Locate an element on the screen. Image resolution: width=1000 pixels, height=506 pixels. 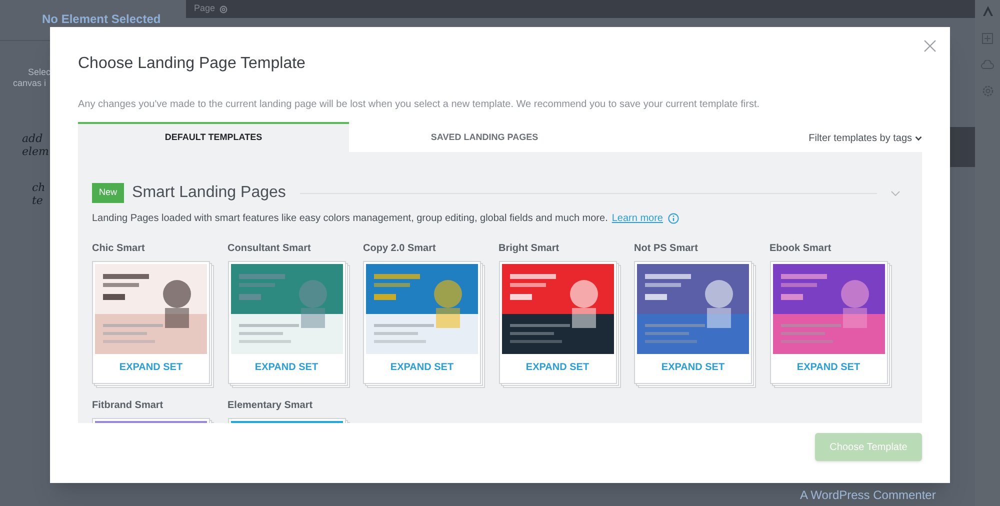
handwritten-text: ch is located at coordinates (39, 187).